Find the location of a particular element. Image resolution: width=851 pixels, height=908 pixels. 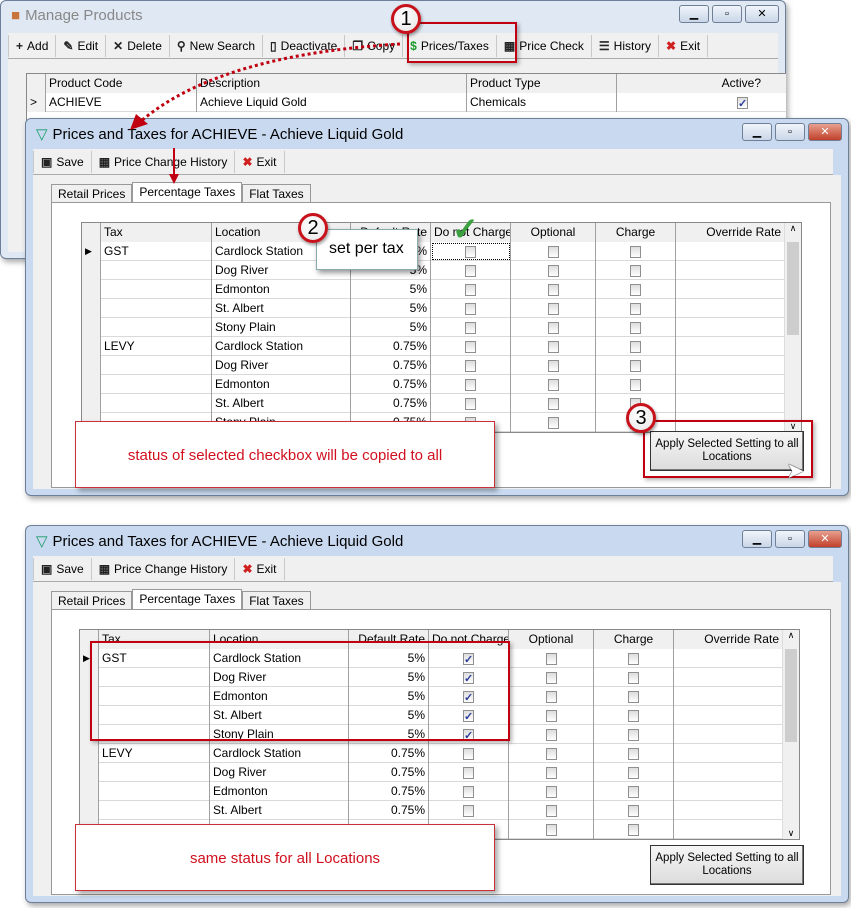

step-3-badge: 3 is located at coordinates (641, 418).